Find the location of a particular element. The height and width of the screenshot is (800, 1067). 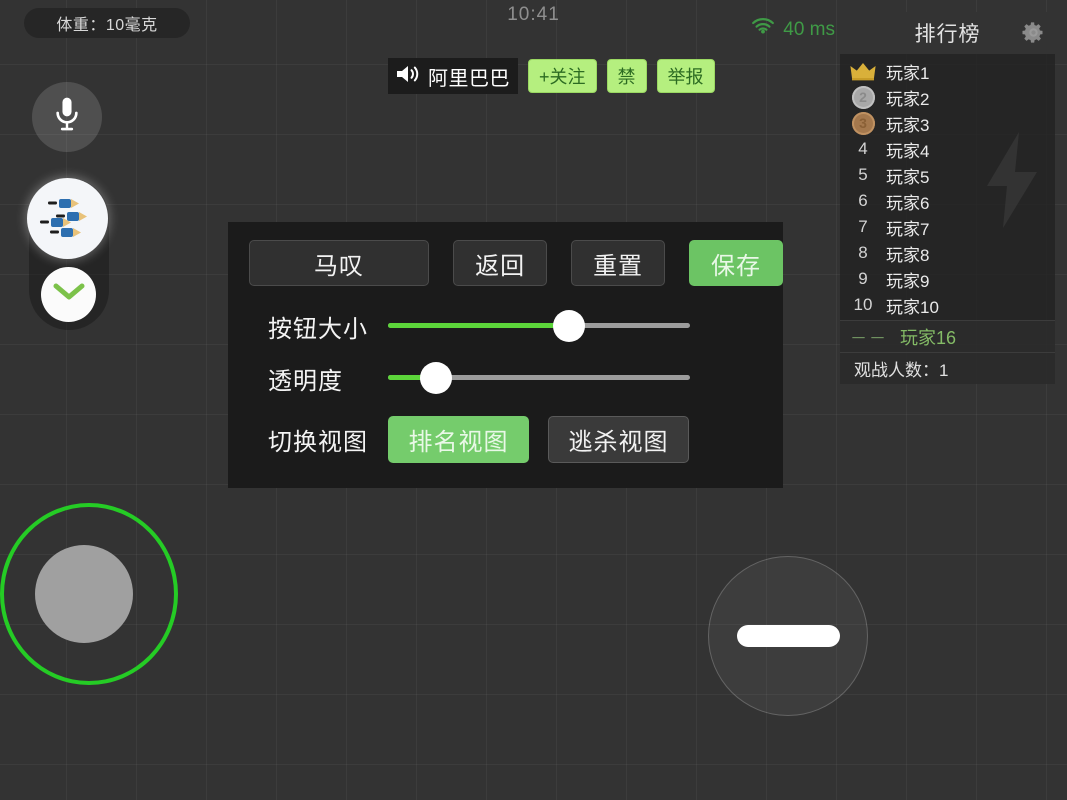

battle-royale-view-button: 逃杀视图 is located at coordinates (618, 439).